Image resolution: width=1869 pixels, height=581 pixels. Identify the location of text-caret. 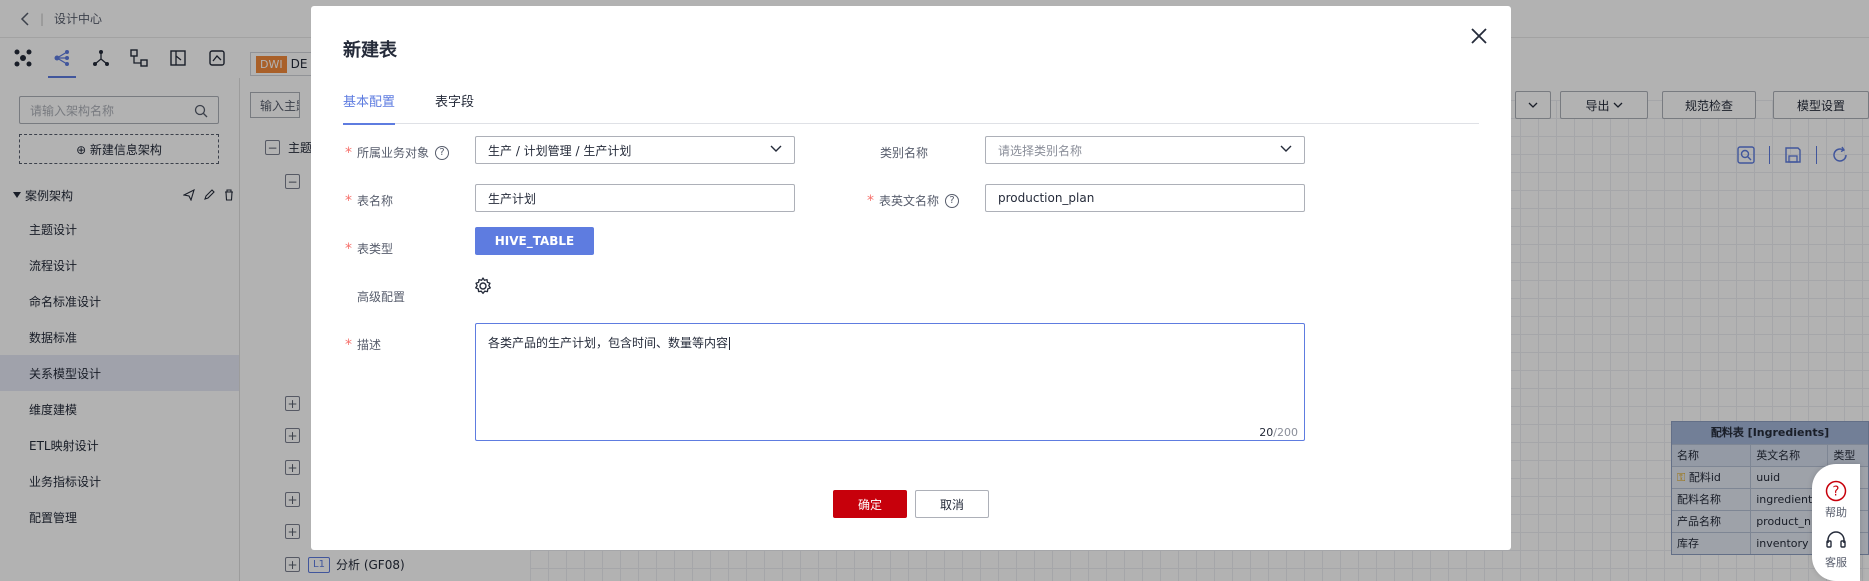
(730, 343).